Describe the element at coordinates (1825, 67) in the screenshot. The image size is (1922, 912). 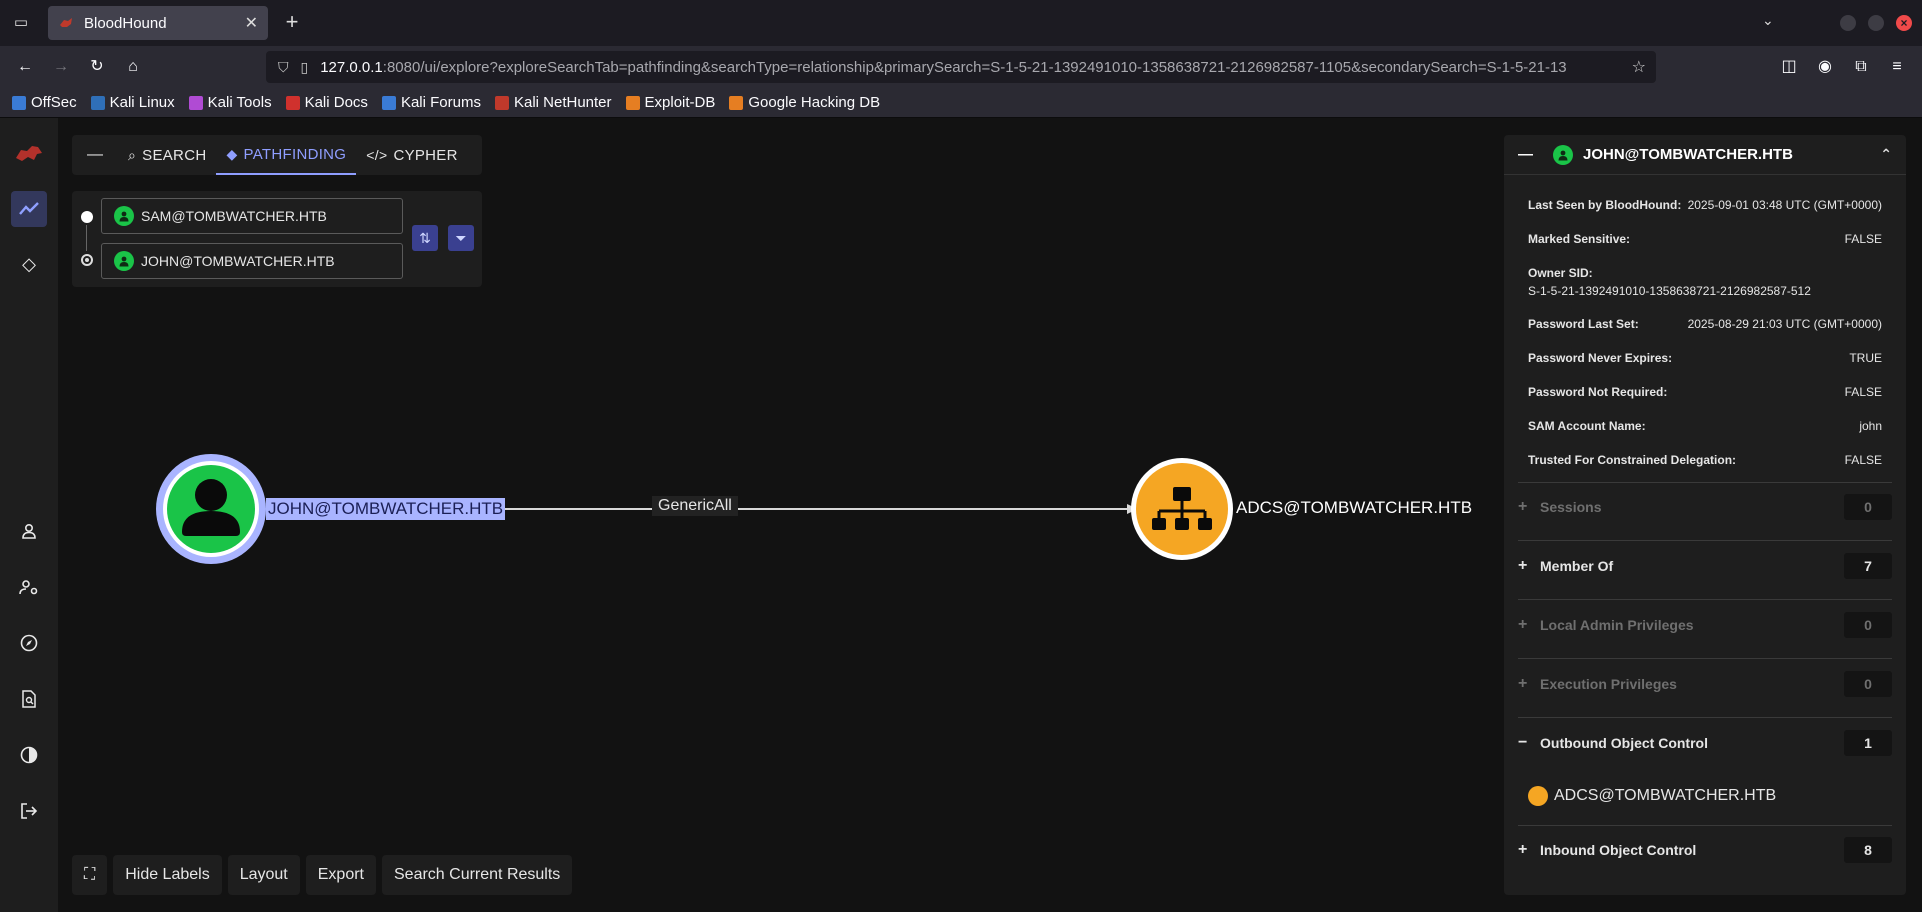
I see `account-icon: ◉` at that location.